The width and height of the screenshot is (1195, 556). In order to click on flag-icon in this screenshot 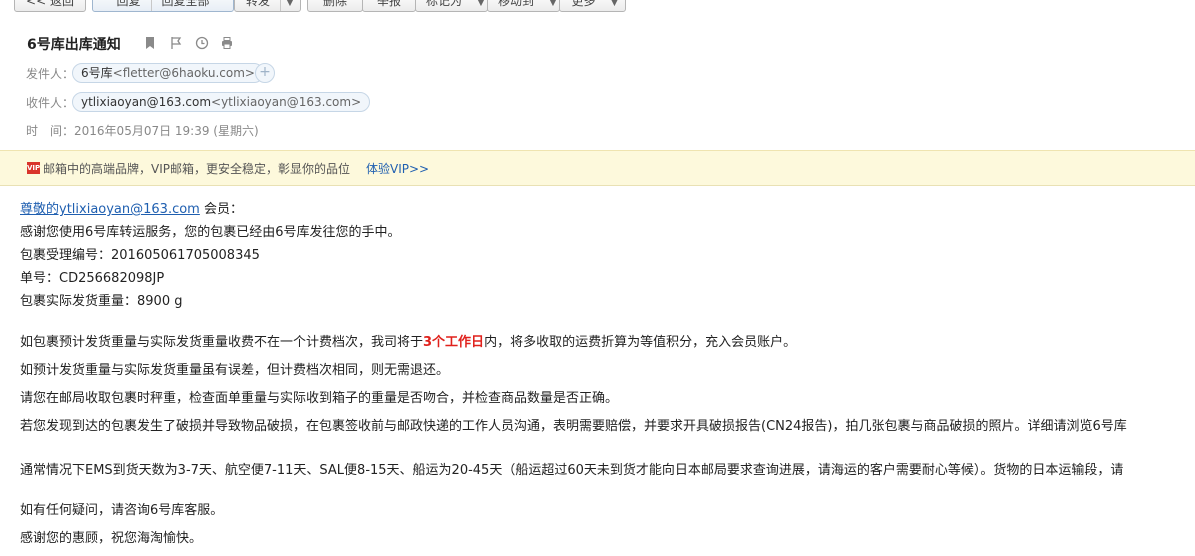, I will do `click(176, 43)`.